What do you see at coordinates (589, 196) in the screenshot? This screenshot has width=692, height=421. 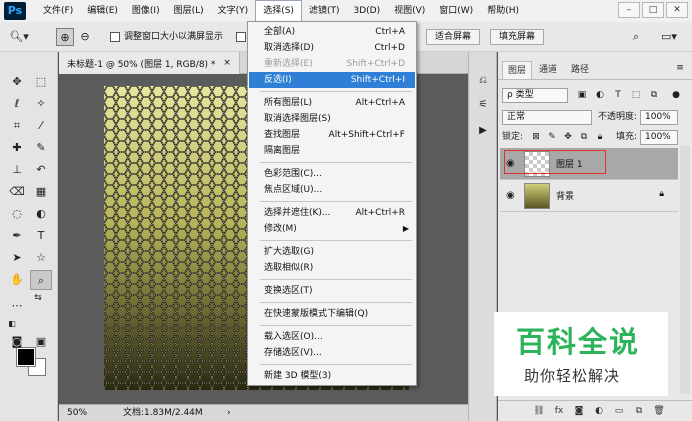 I see `layer-row-background: ◉ 背景 🔒︎` at bounding box center [589, 196].